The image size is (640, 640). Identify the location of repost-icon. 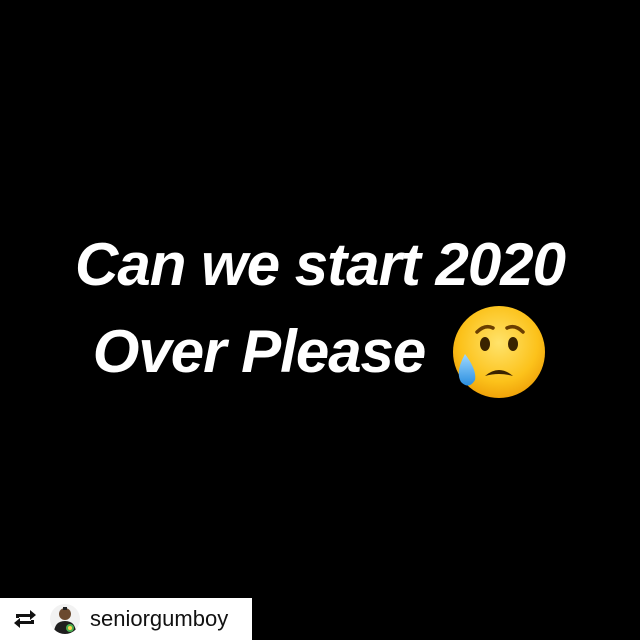
(25, 619).